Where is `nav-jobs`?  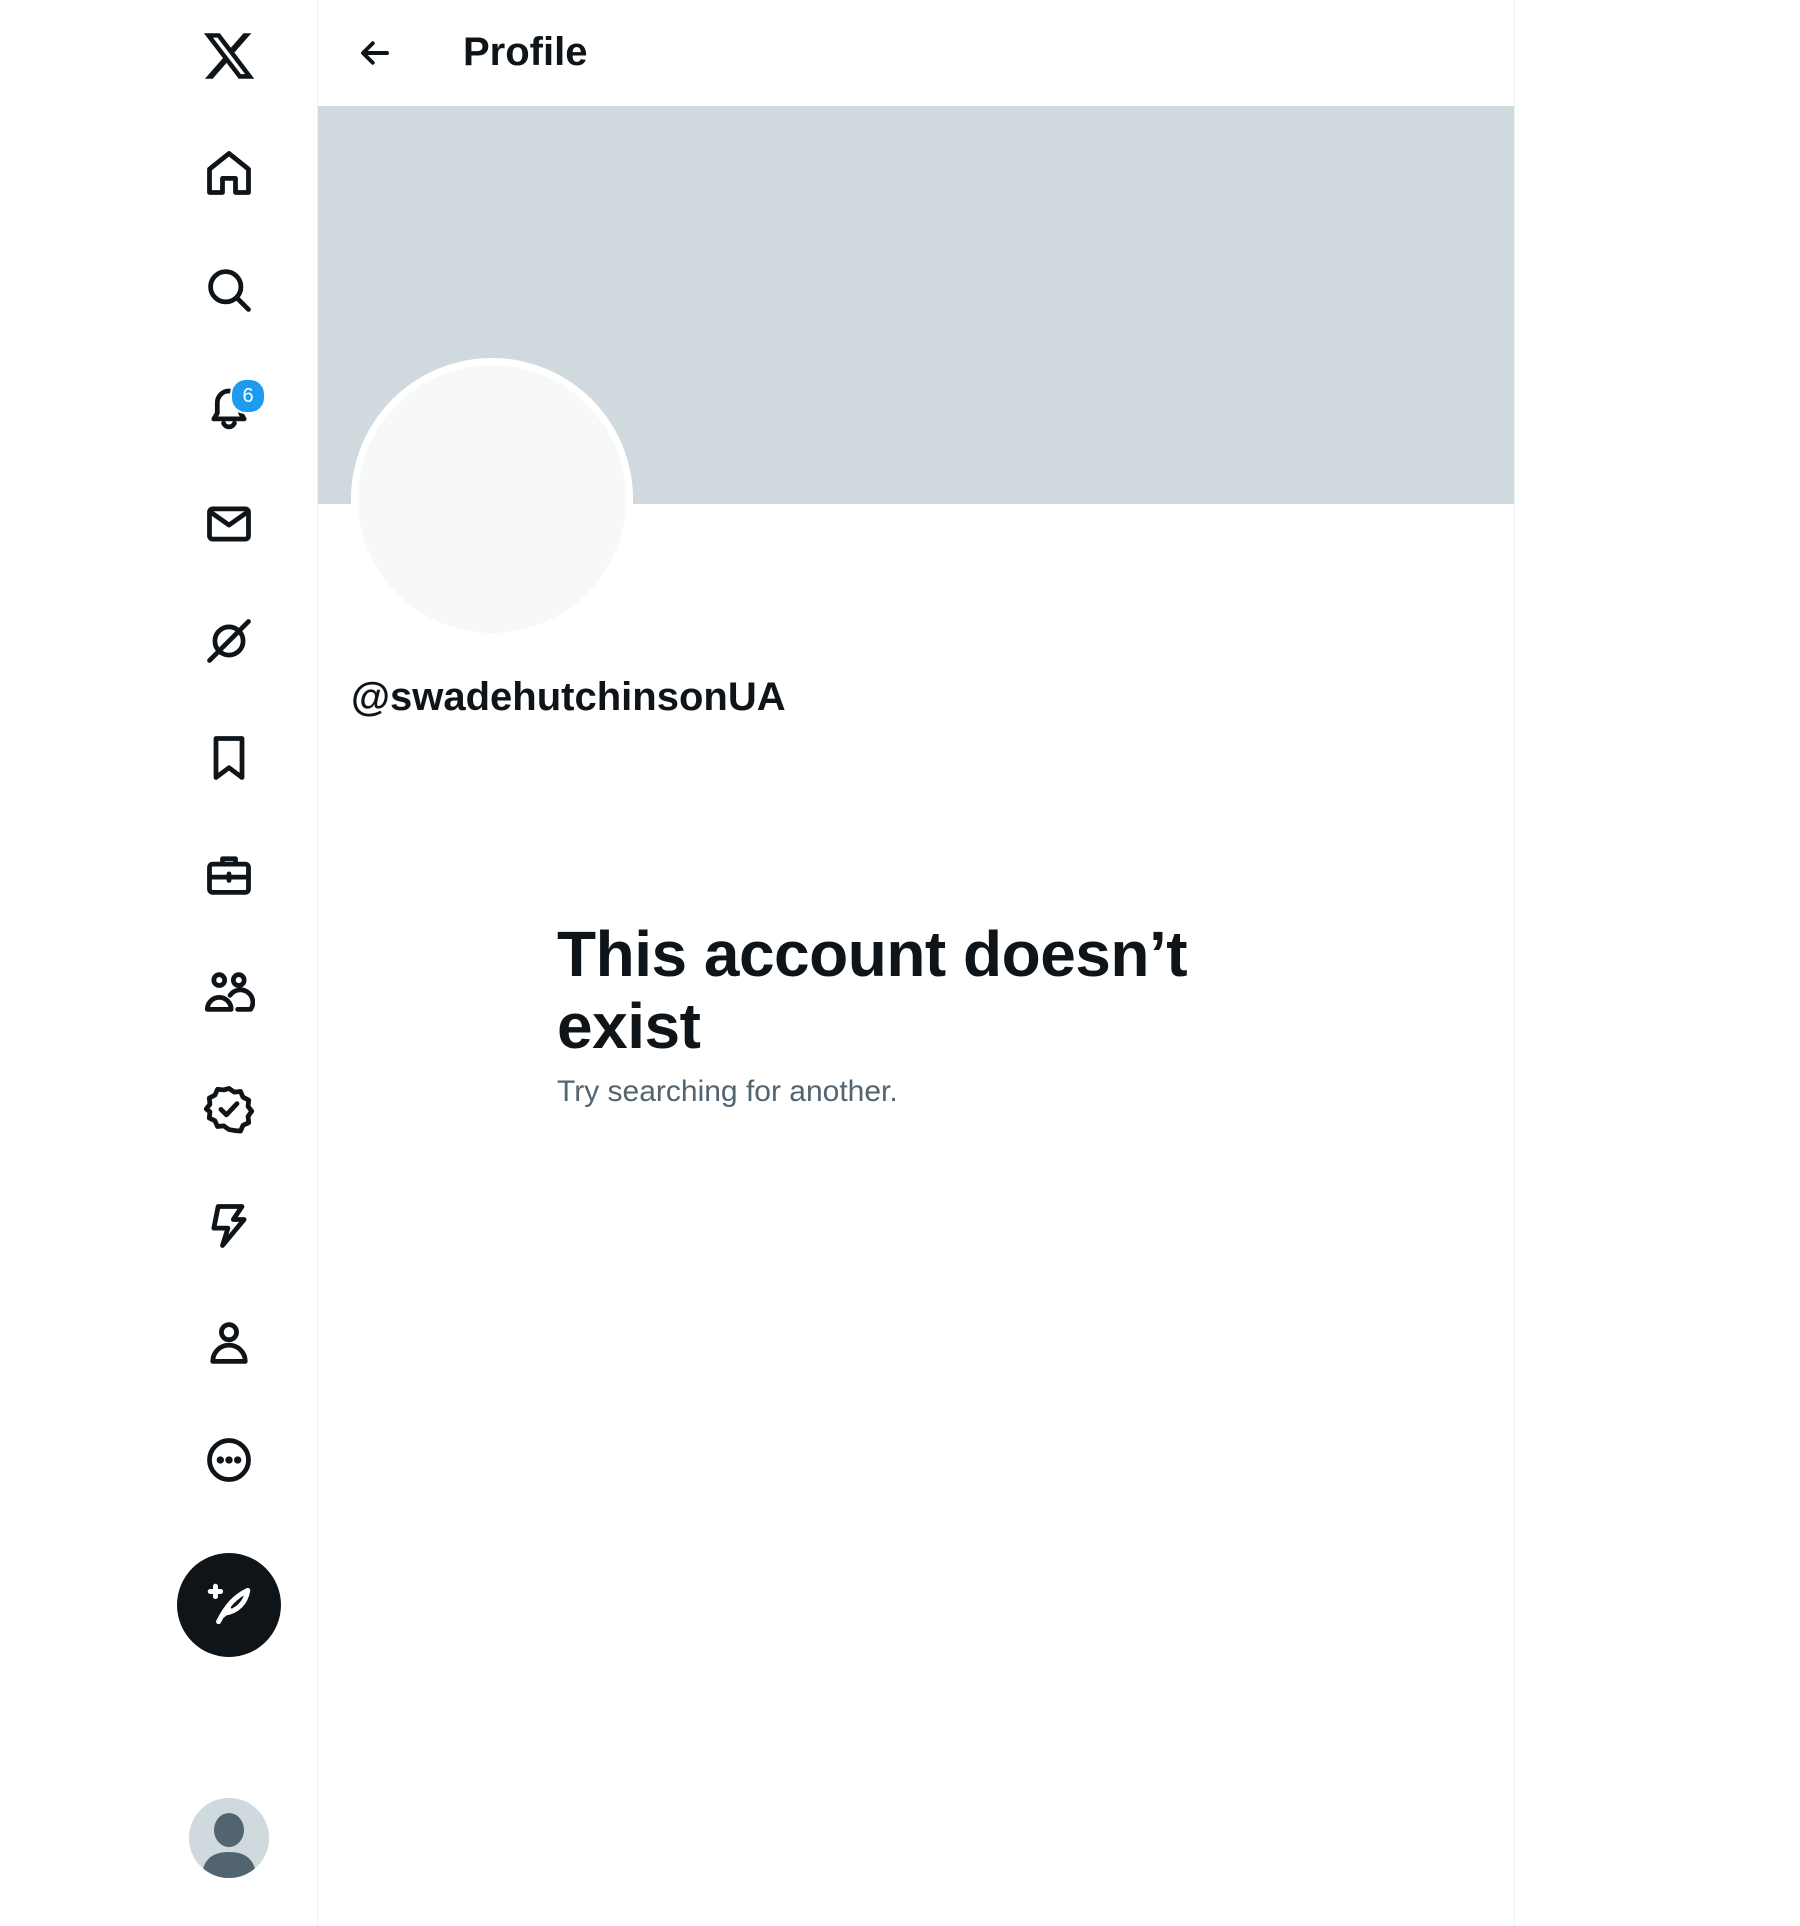 nav-jobs is located at coordinates (229, 875).